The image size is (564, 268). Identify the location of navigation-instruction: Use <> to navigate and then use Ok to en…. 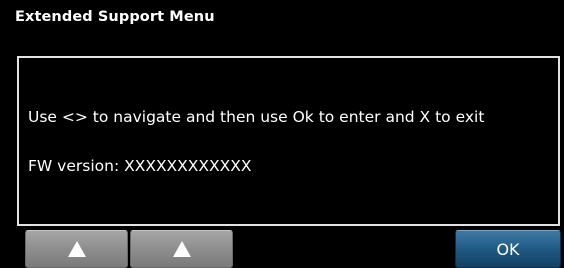
(256, 117).